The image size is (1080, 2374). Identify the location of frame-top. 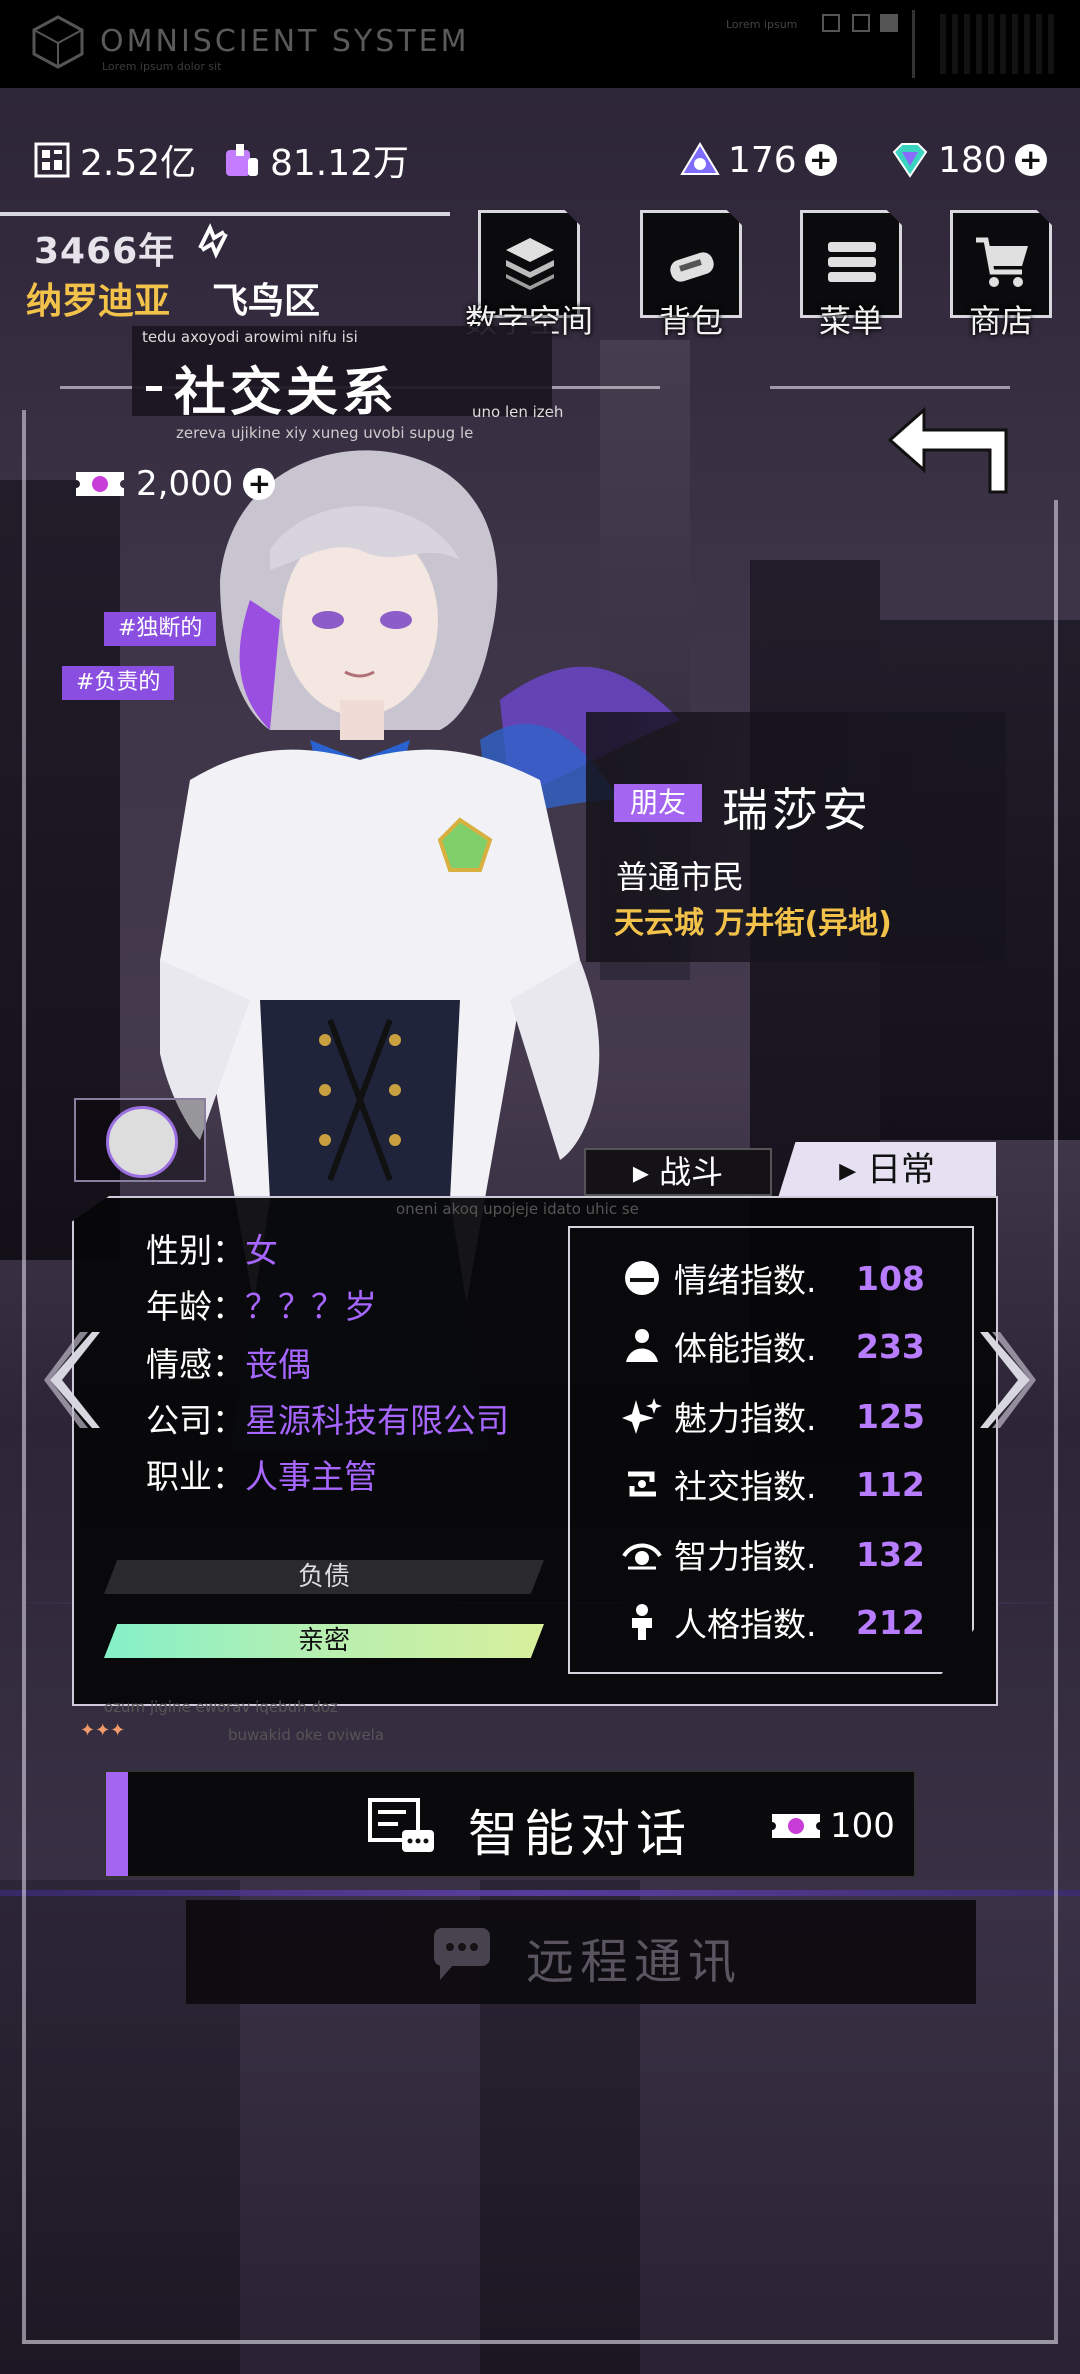
(890, 387).